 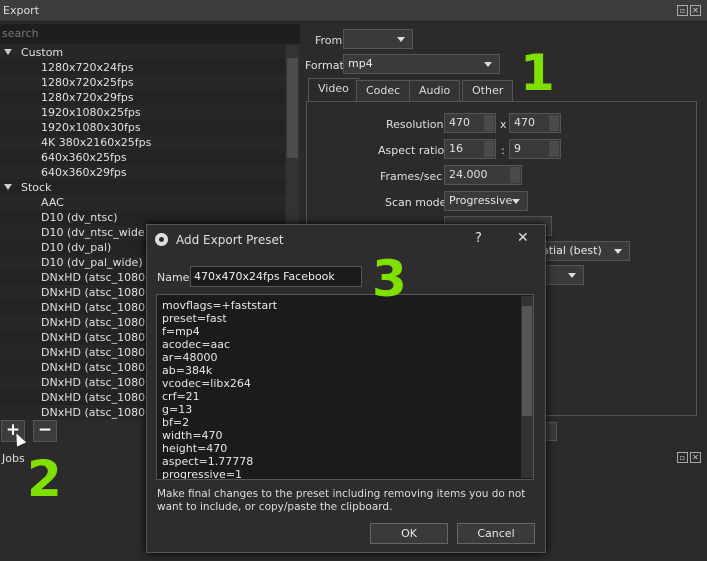 I want to click on name-label: Name, so click(x=173, y=277).